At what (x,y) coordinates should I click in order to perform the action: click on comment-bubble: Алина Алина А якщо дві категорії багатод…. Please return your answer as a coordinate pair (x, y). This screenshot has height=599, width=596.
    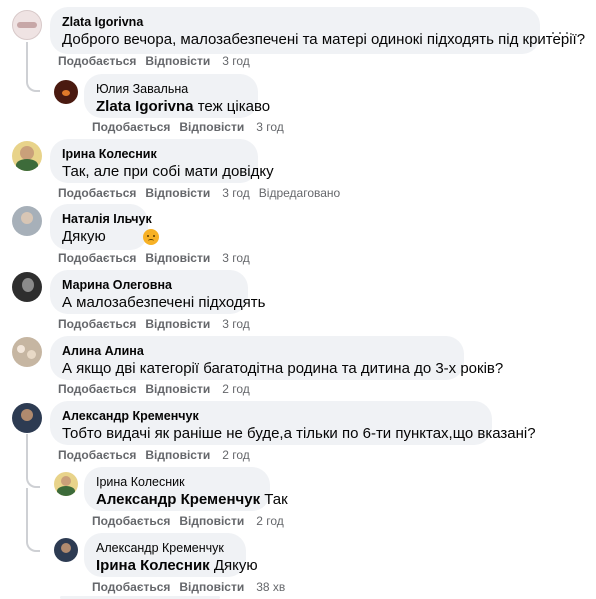
    Looking at the image, I should click on (277, 358).